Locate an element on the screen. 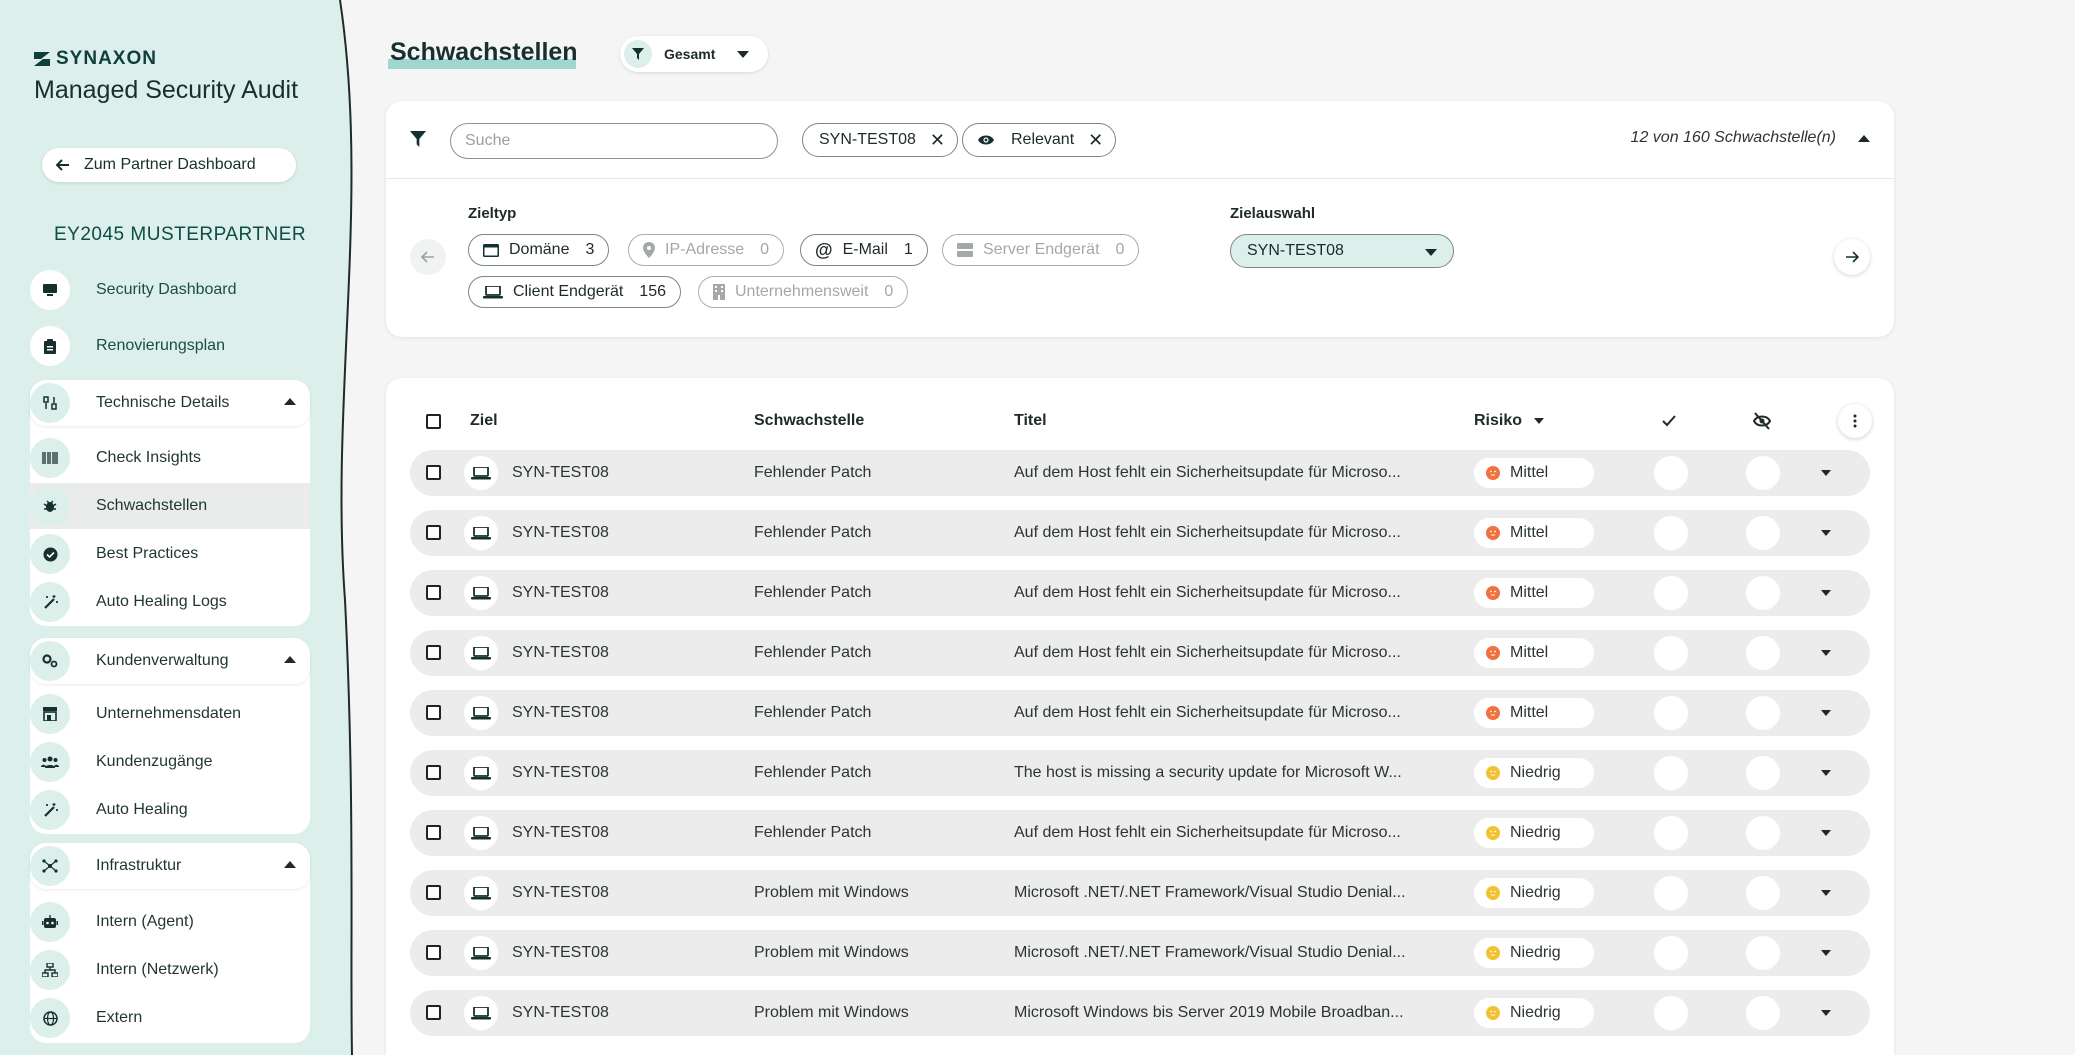 This screenshot has height=1055, width=2075. sidebar-item-unternehmensdaten: Unternehmensdaten is located at coordinates (170, 714).